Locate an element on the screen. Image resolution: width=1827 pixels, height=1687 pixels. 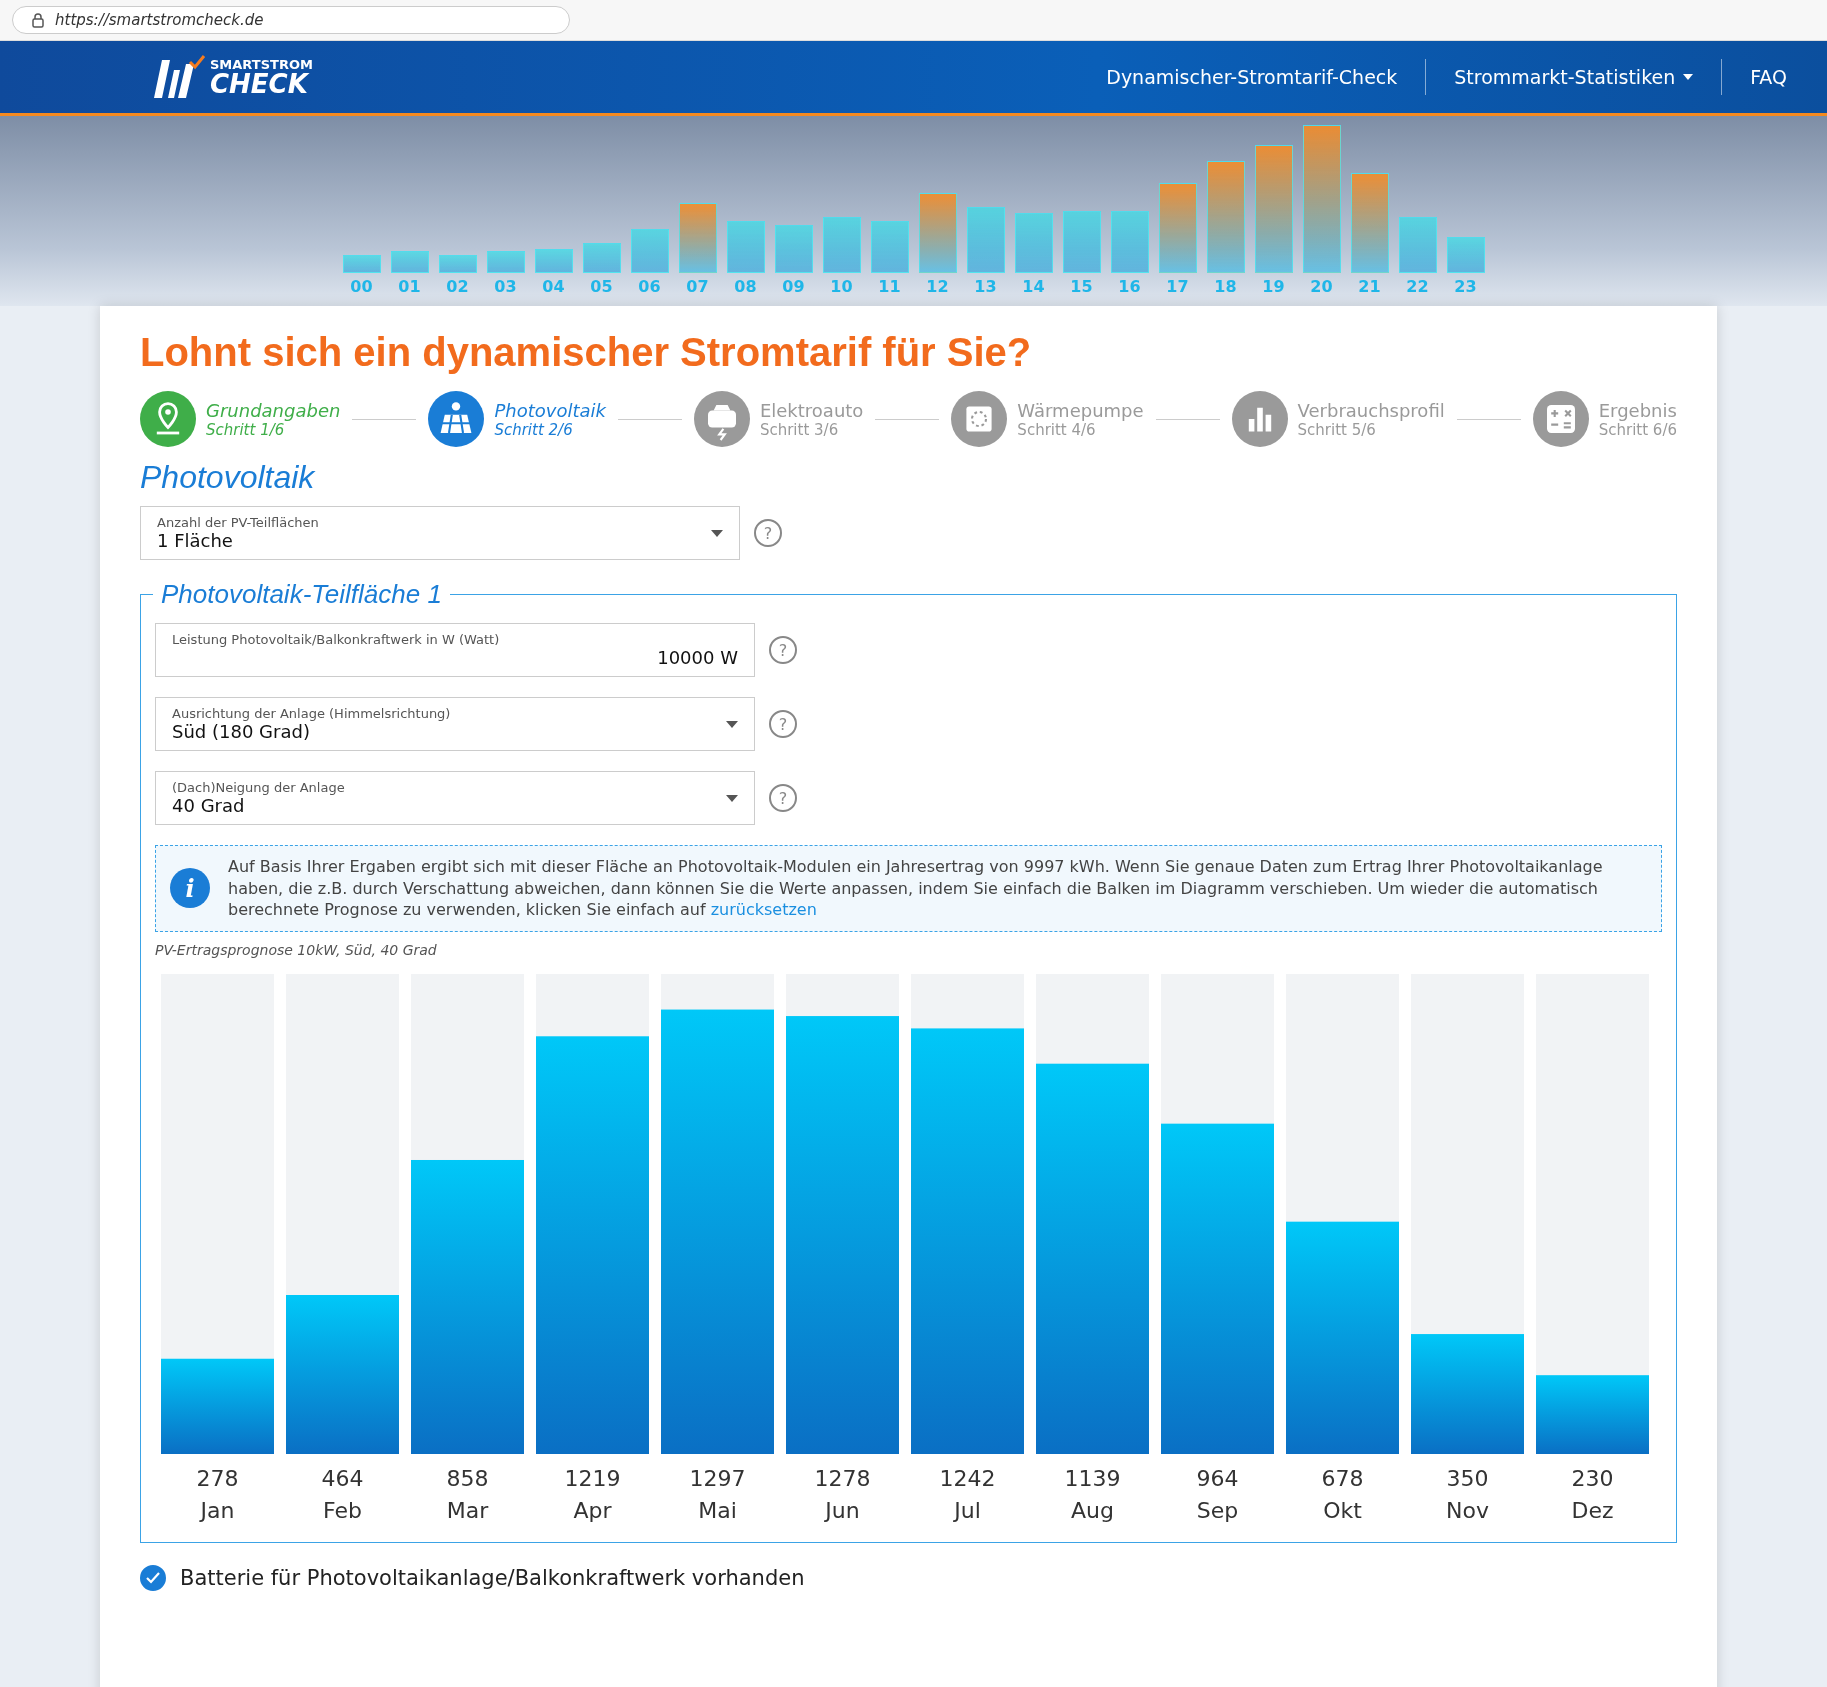
hour-label: 01 is located at coordinates (409, 286).